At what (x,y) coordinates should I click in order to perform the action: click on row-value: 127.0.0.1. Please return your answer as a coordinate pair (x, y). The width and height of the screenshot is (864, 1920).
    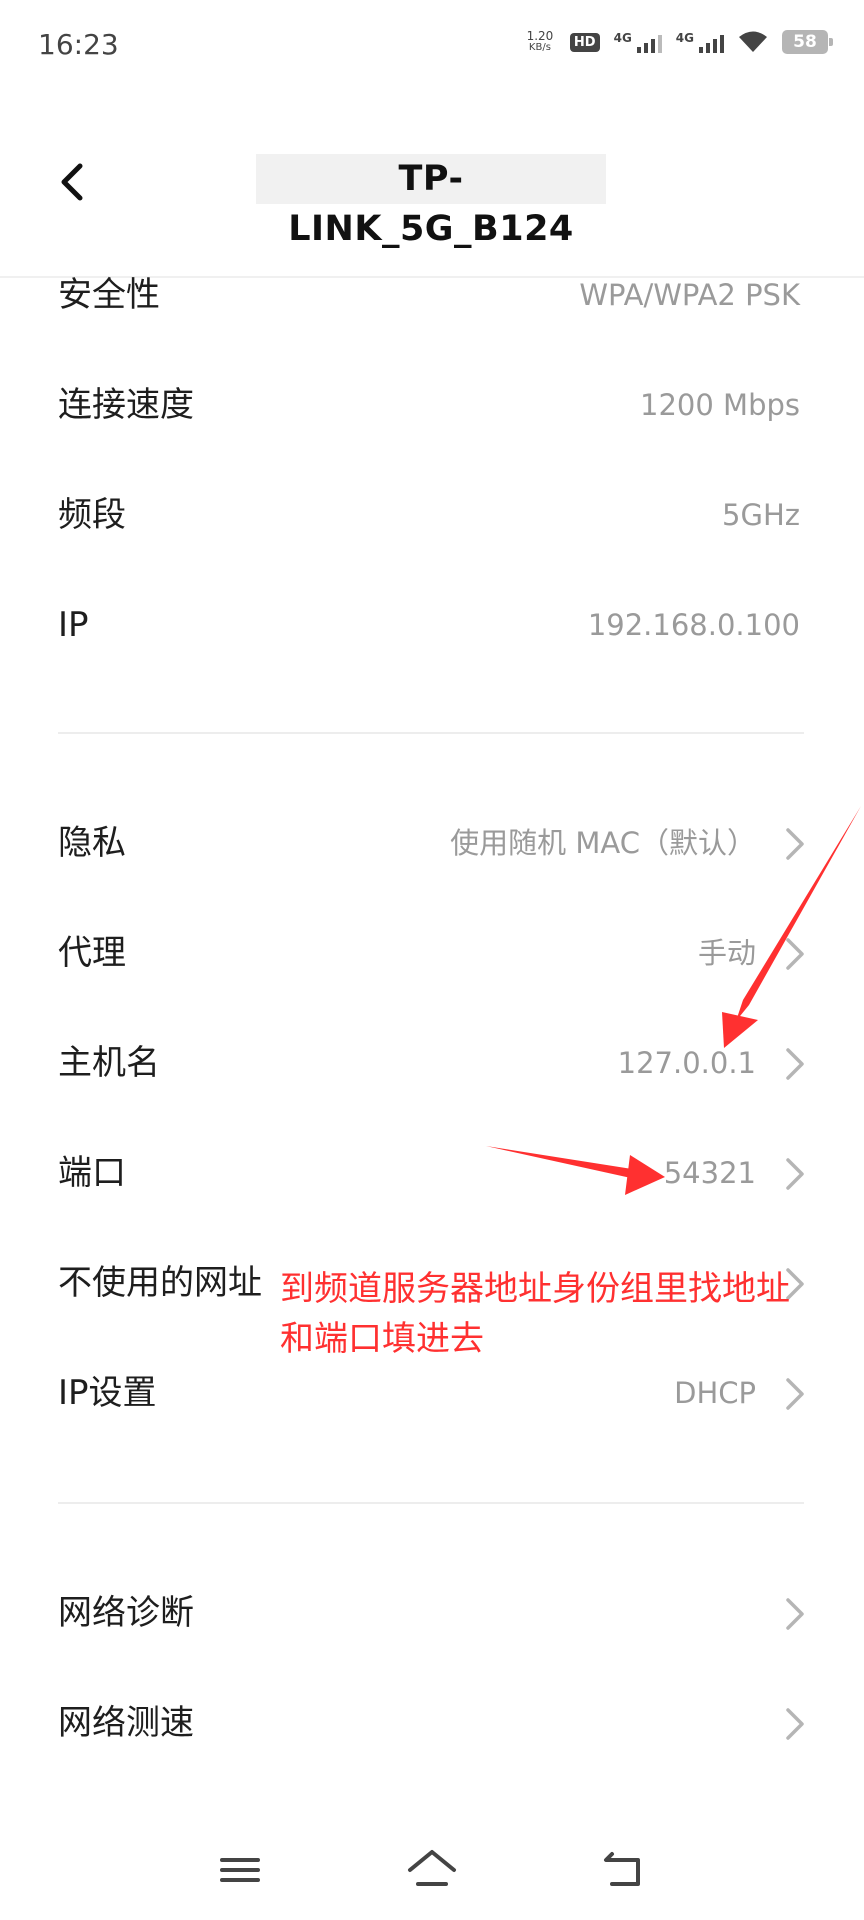
    Looking at the image, I should click on (686, 1063).